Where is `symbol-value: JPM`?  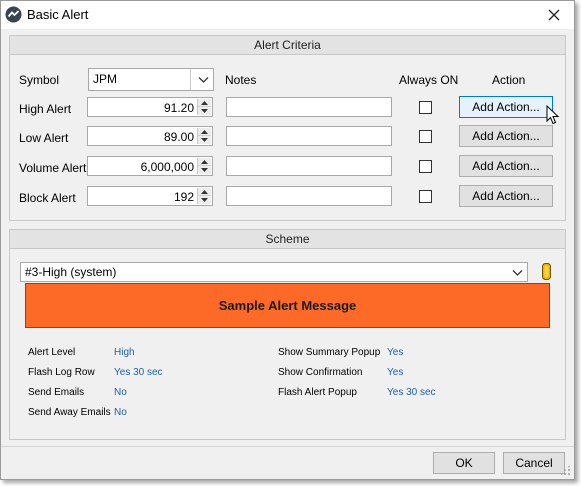
symbol-value: JPM is located at coordinates (105, 79).